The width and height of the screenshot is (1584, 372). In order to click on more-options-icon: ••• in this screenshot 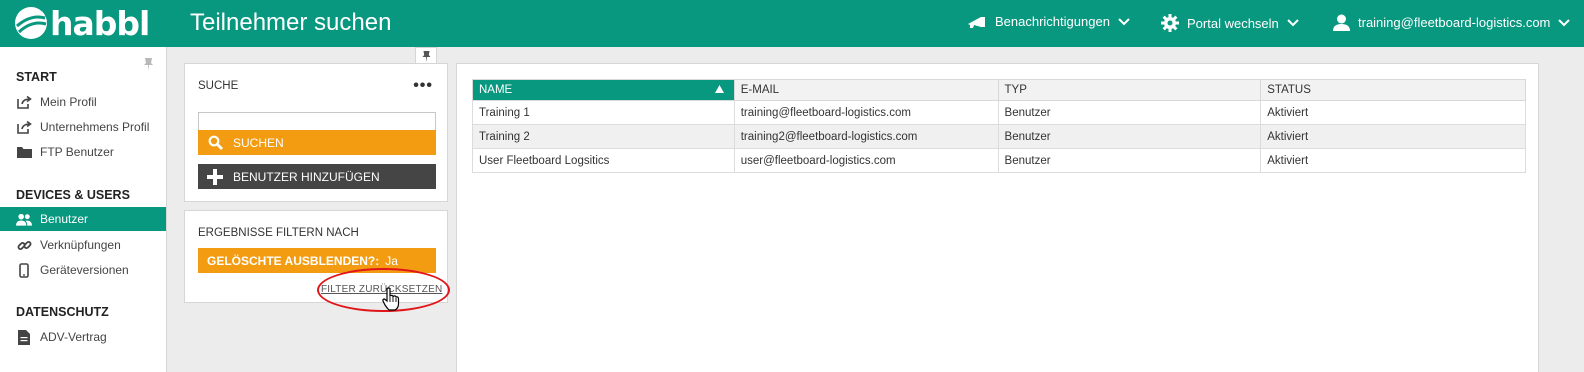, I will do `click(423, 86)`.